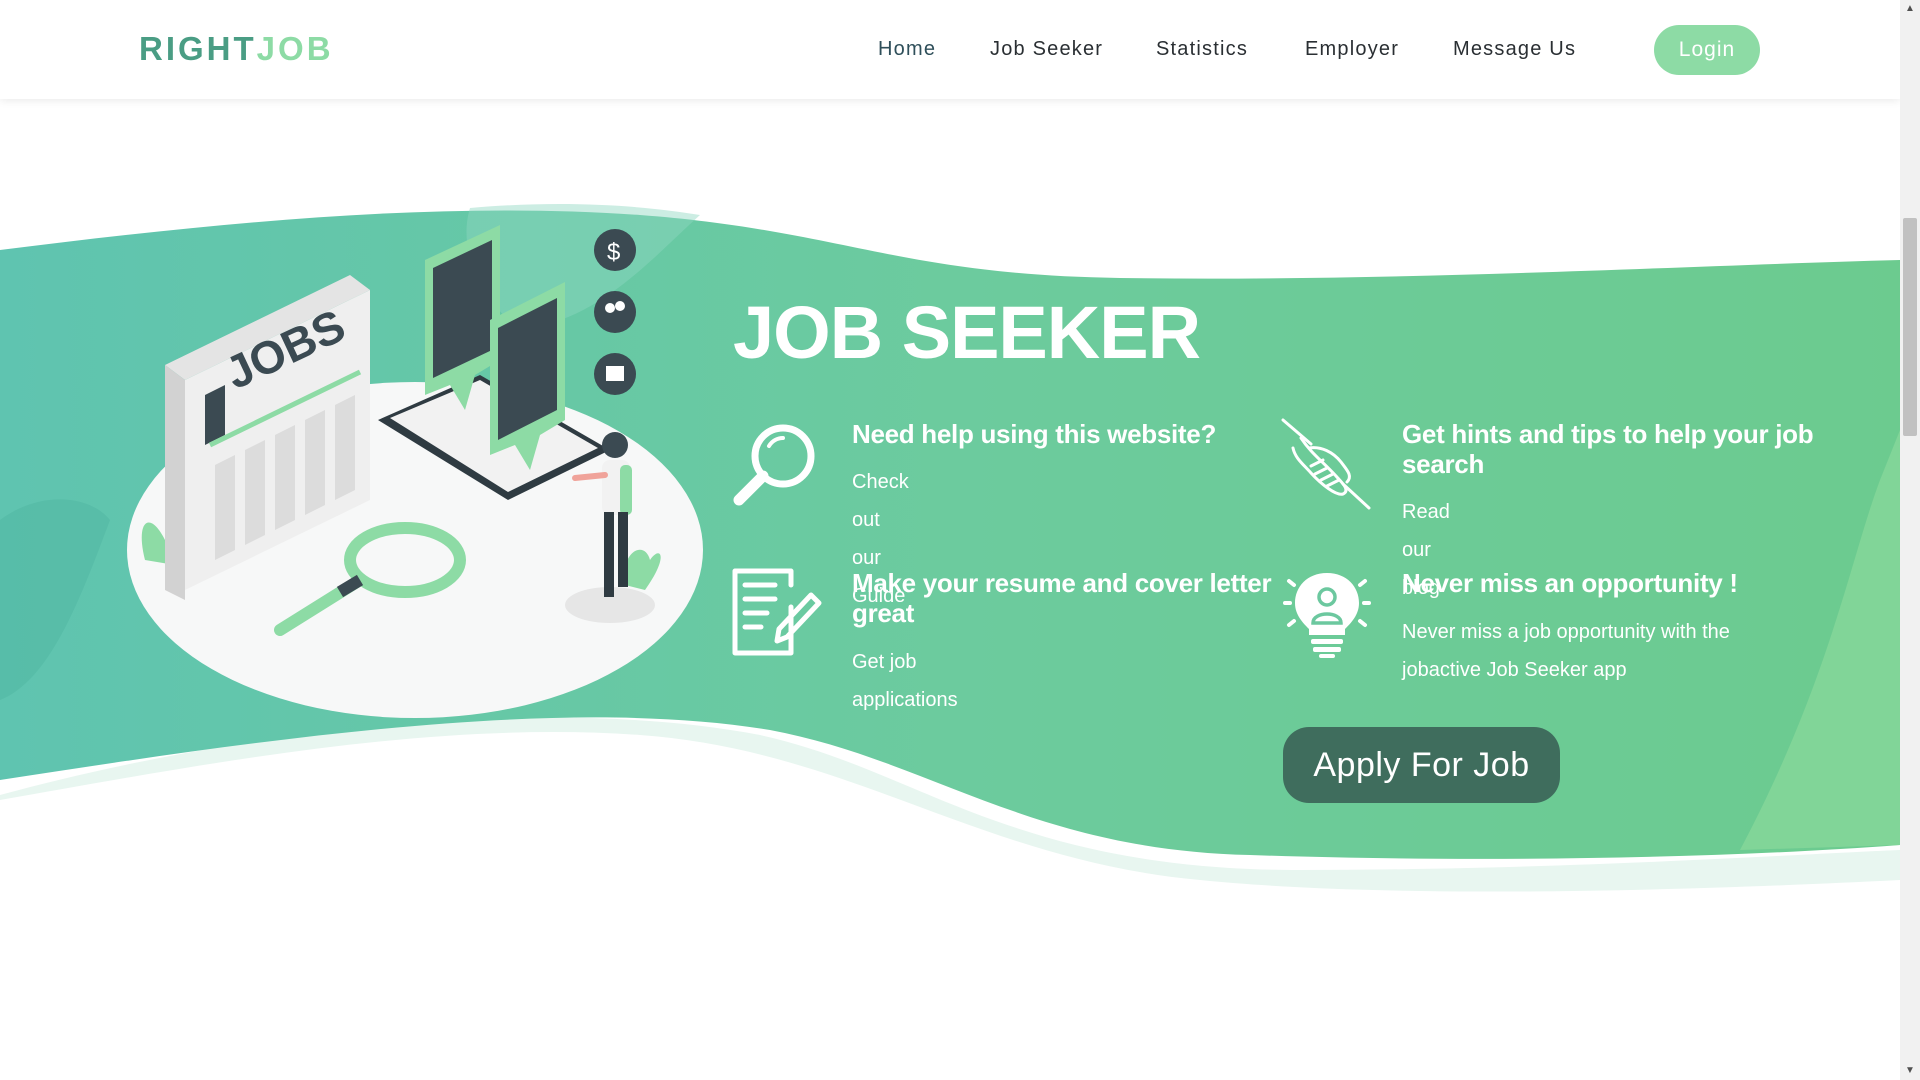  I want to click on nav-item-message-us: Message Us, so click(1514, 49).